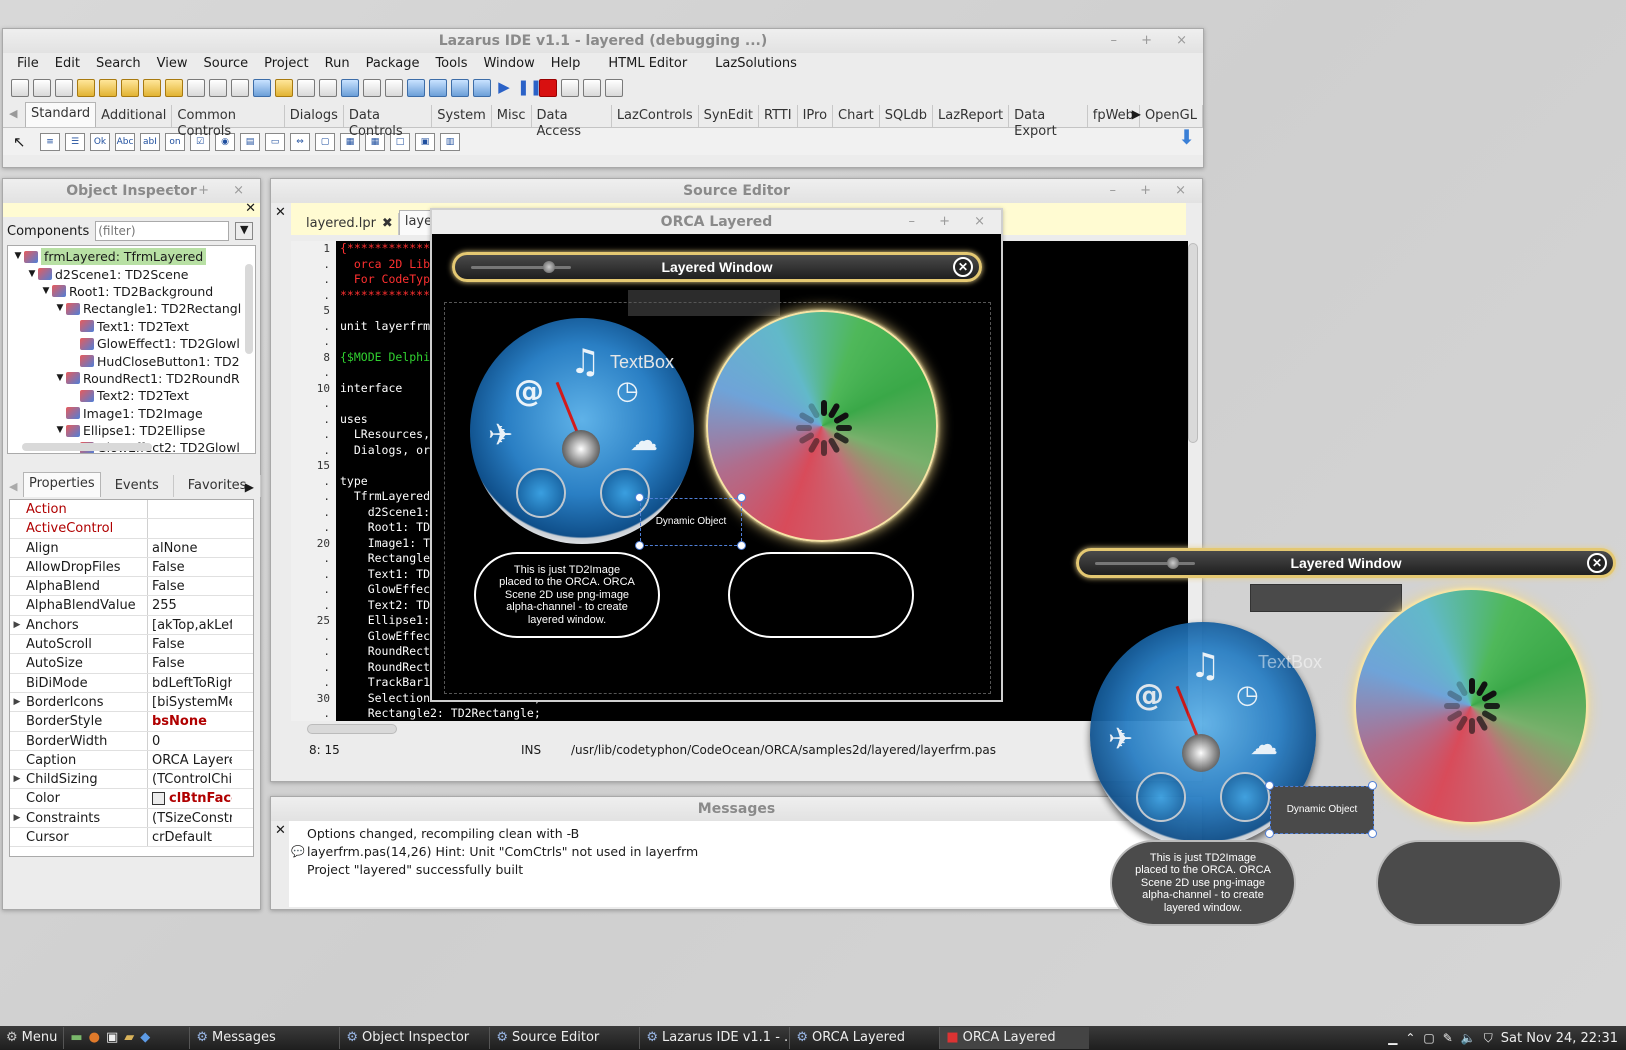  I want to click on runtime-trackbar-knob, so click(1173, 563).